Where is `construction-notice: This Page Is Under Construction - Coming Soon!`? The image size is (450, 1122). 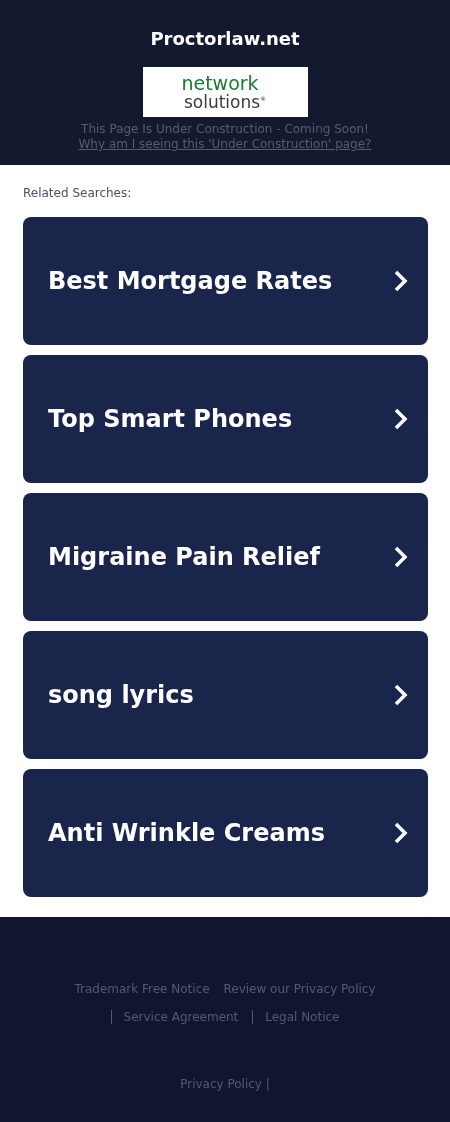 construction-notice: This Page Is Under Construction - Coming Soon! is located at coordinates (225, 129).